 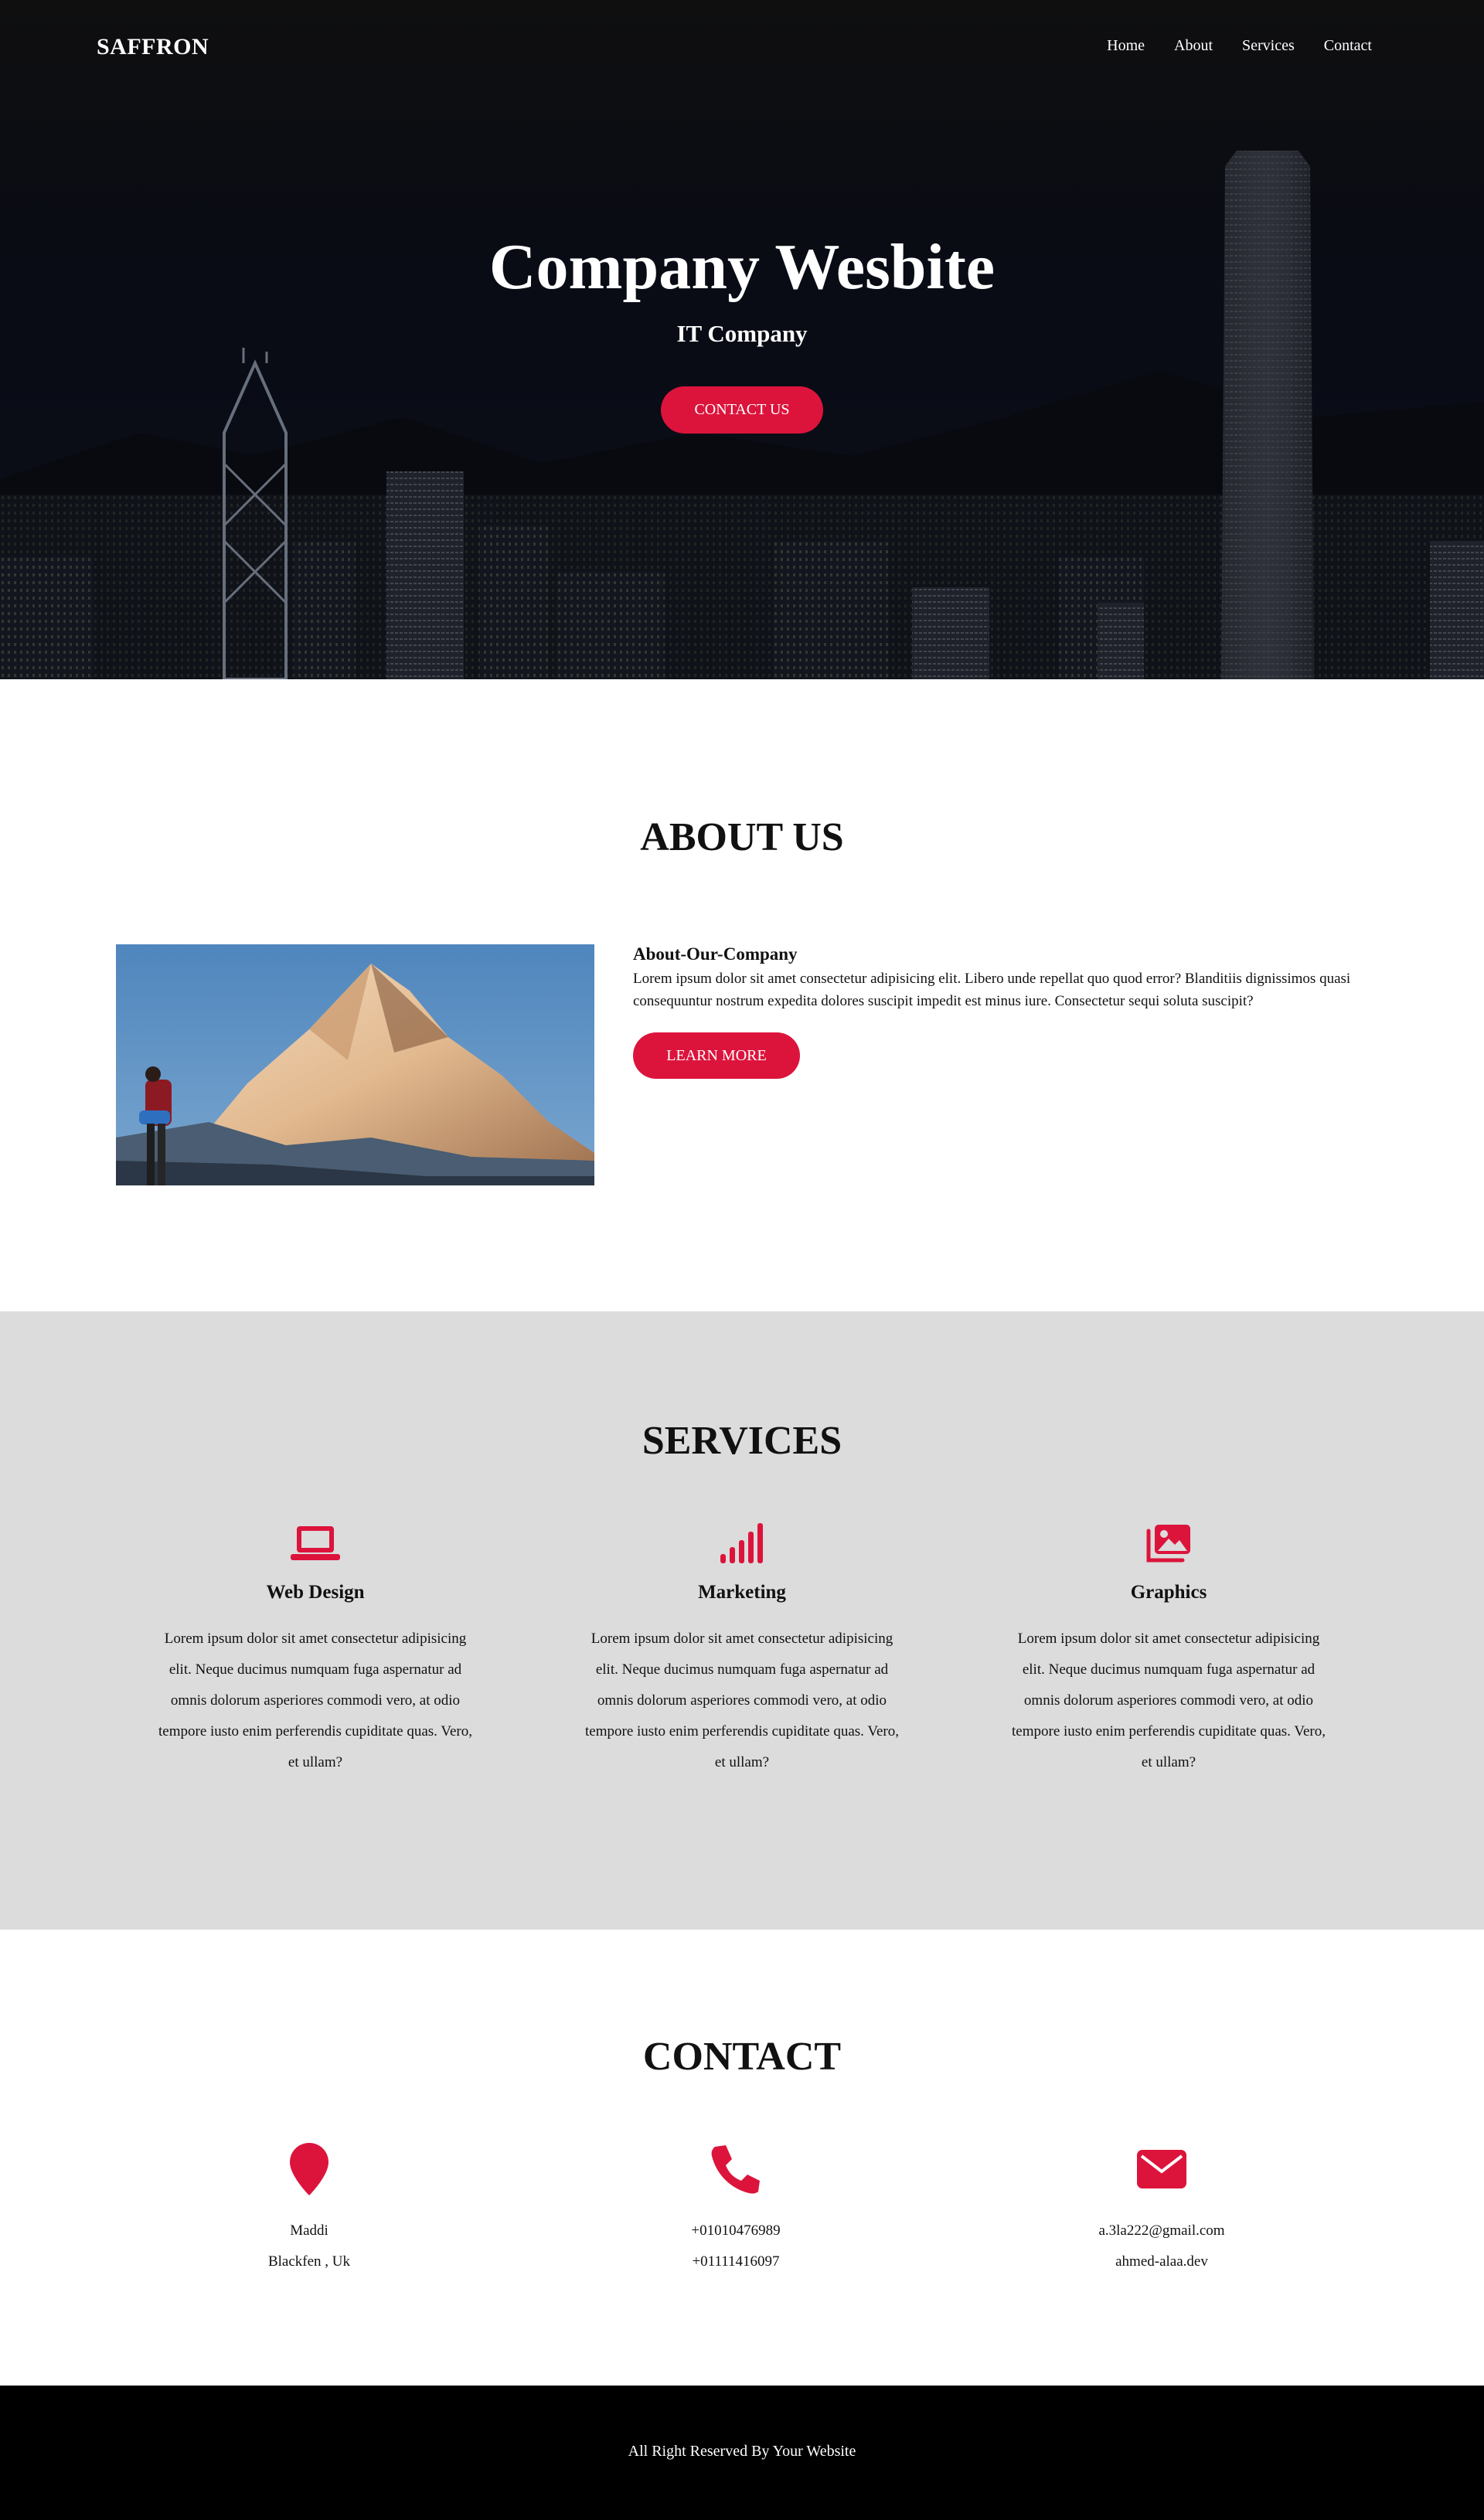 What do you see at coordinates (742, 2057) in the screenshot?
I see `contact-title: CONTACT` at bounding box center [742, 2057].